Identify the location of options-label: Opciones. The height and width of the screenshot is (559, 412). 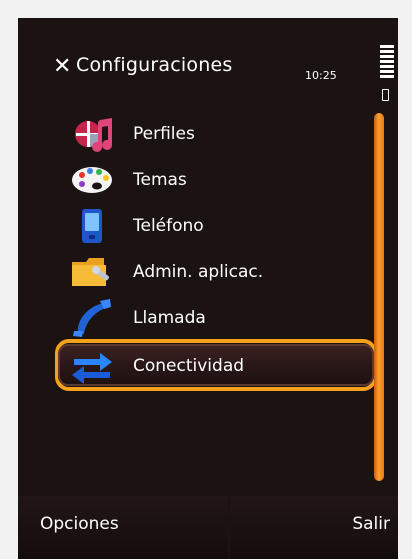
(79, 524).